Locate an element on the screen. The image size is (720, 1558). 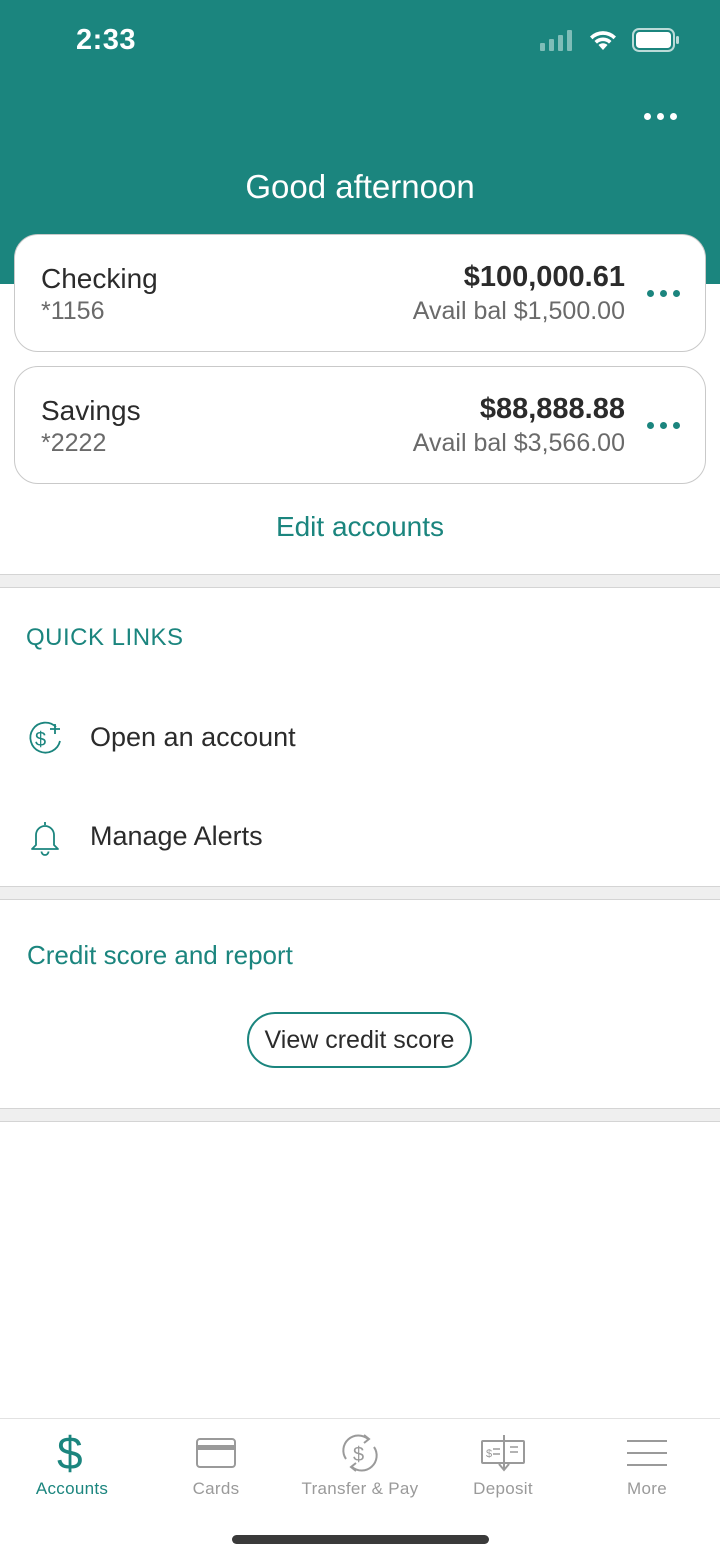
tab-cards: Cards is located at coordinates (216, 1469).